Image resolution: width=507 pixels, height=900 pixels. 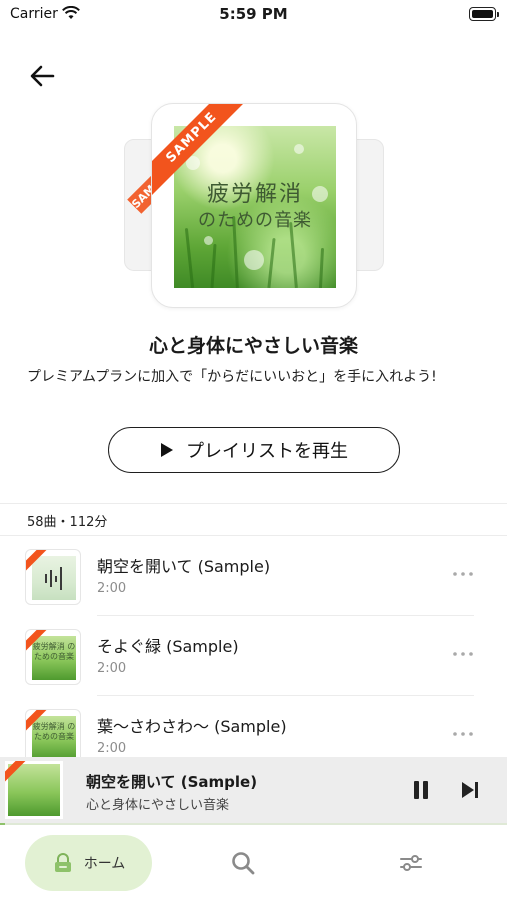 I want to click on status-time: 5:59 PM, so click(x=253, y=14).